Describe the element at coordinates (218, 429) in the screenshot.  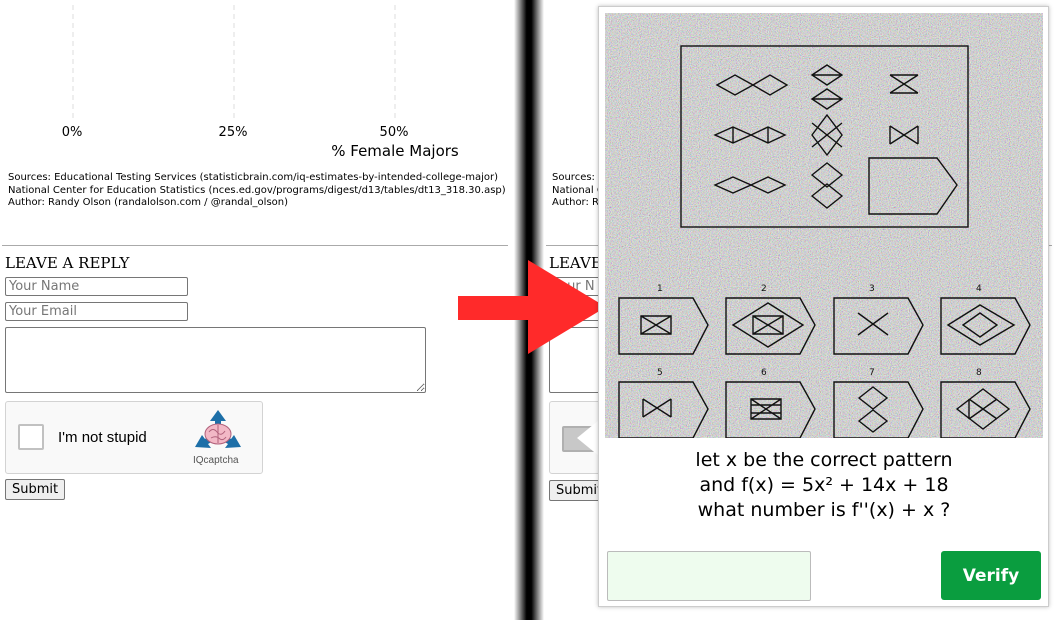
I see `brain-recycle-logo-icon` at that location.